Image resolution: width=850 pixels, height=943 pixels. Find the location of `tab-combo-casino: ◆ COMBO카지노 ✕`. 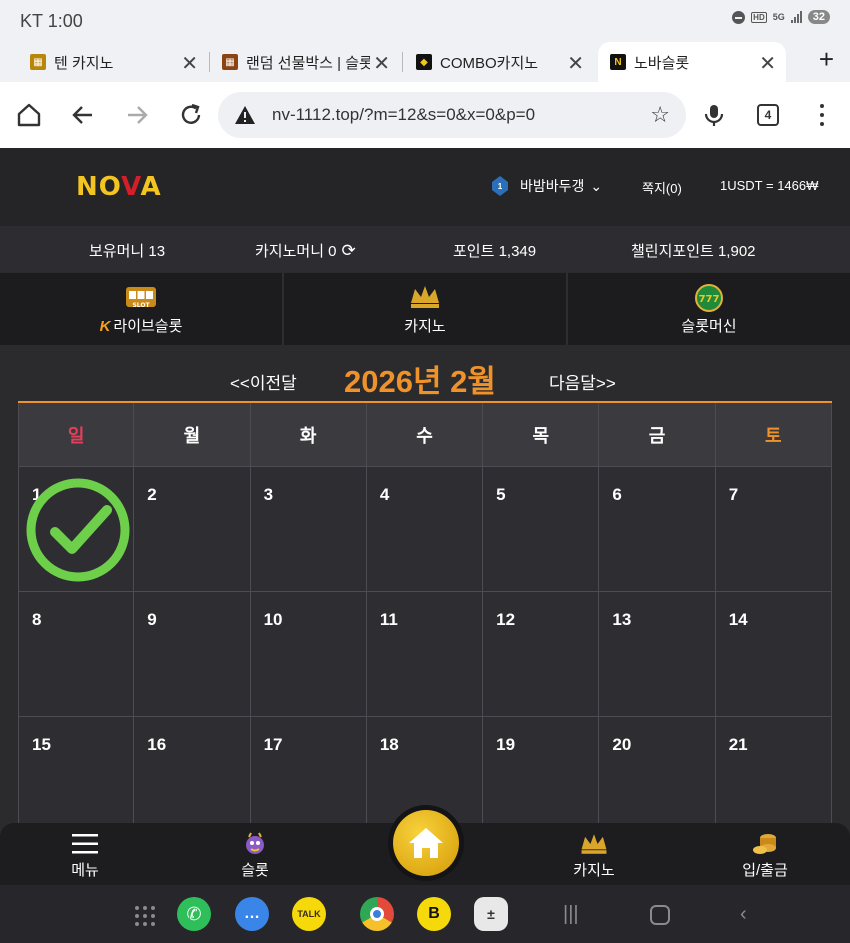

tab-combo-casino: ◆ COMBO카지노 ✕ is located at coordinates (505, 62).